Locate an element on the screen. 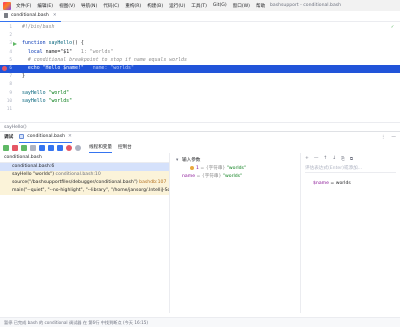 This screenshot has height=327, width=400. stack-frame: conditional.bash:6 is located at coordinates (84, 167).